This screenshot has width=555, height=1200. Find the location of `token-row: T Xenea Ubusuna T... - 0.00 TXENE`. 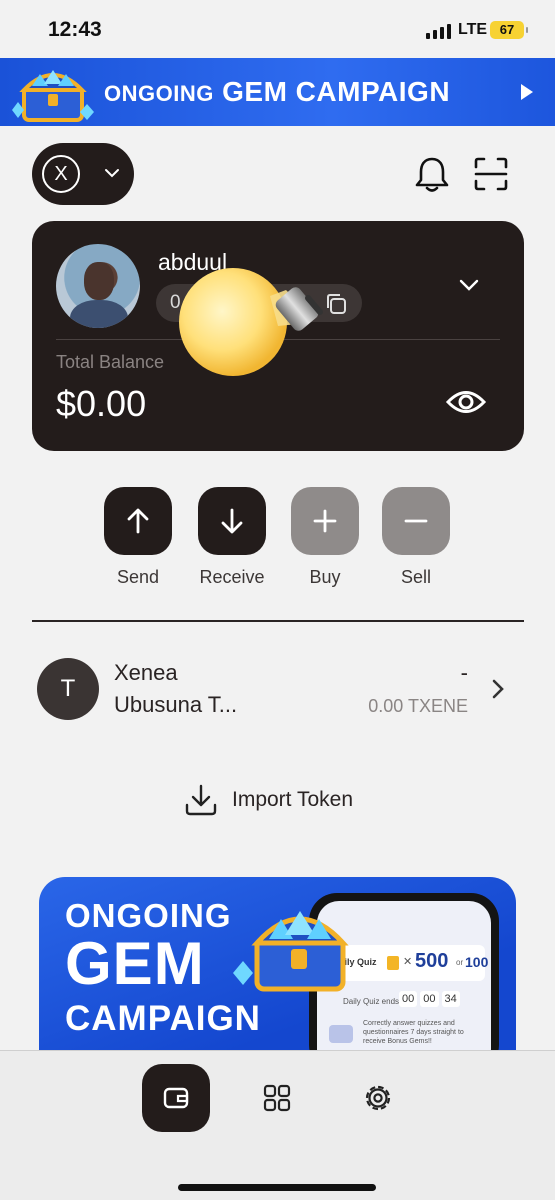

token-row: T Xenea Ubusuna T... - 0.00 TXENE is located at coordinates (278, 688).